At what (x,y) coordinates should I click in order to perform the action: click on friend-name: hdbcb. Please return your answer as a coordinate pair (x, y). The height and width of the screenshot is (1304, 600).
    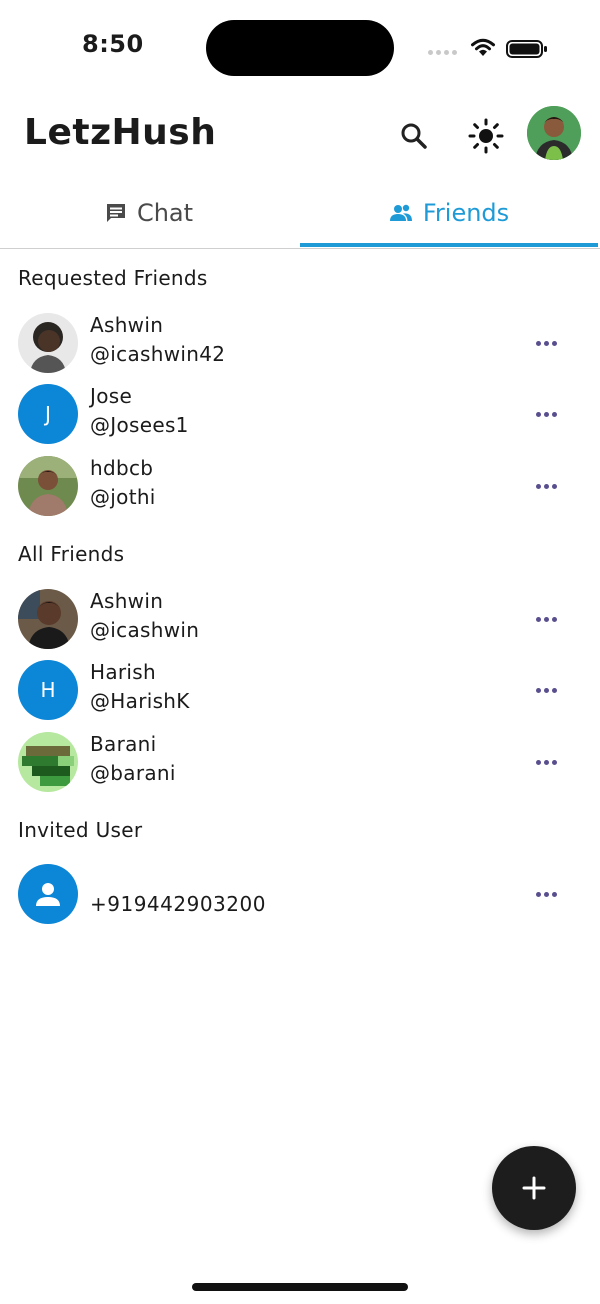
    Looking at the image, I should click on (122, 468).